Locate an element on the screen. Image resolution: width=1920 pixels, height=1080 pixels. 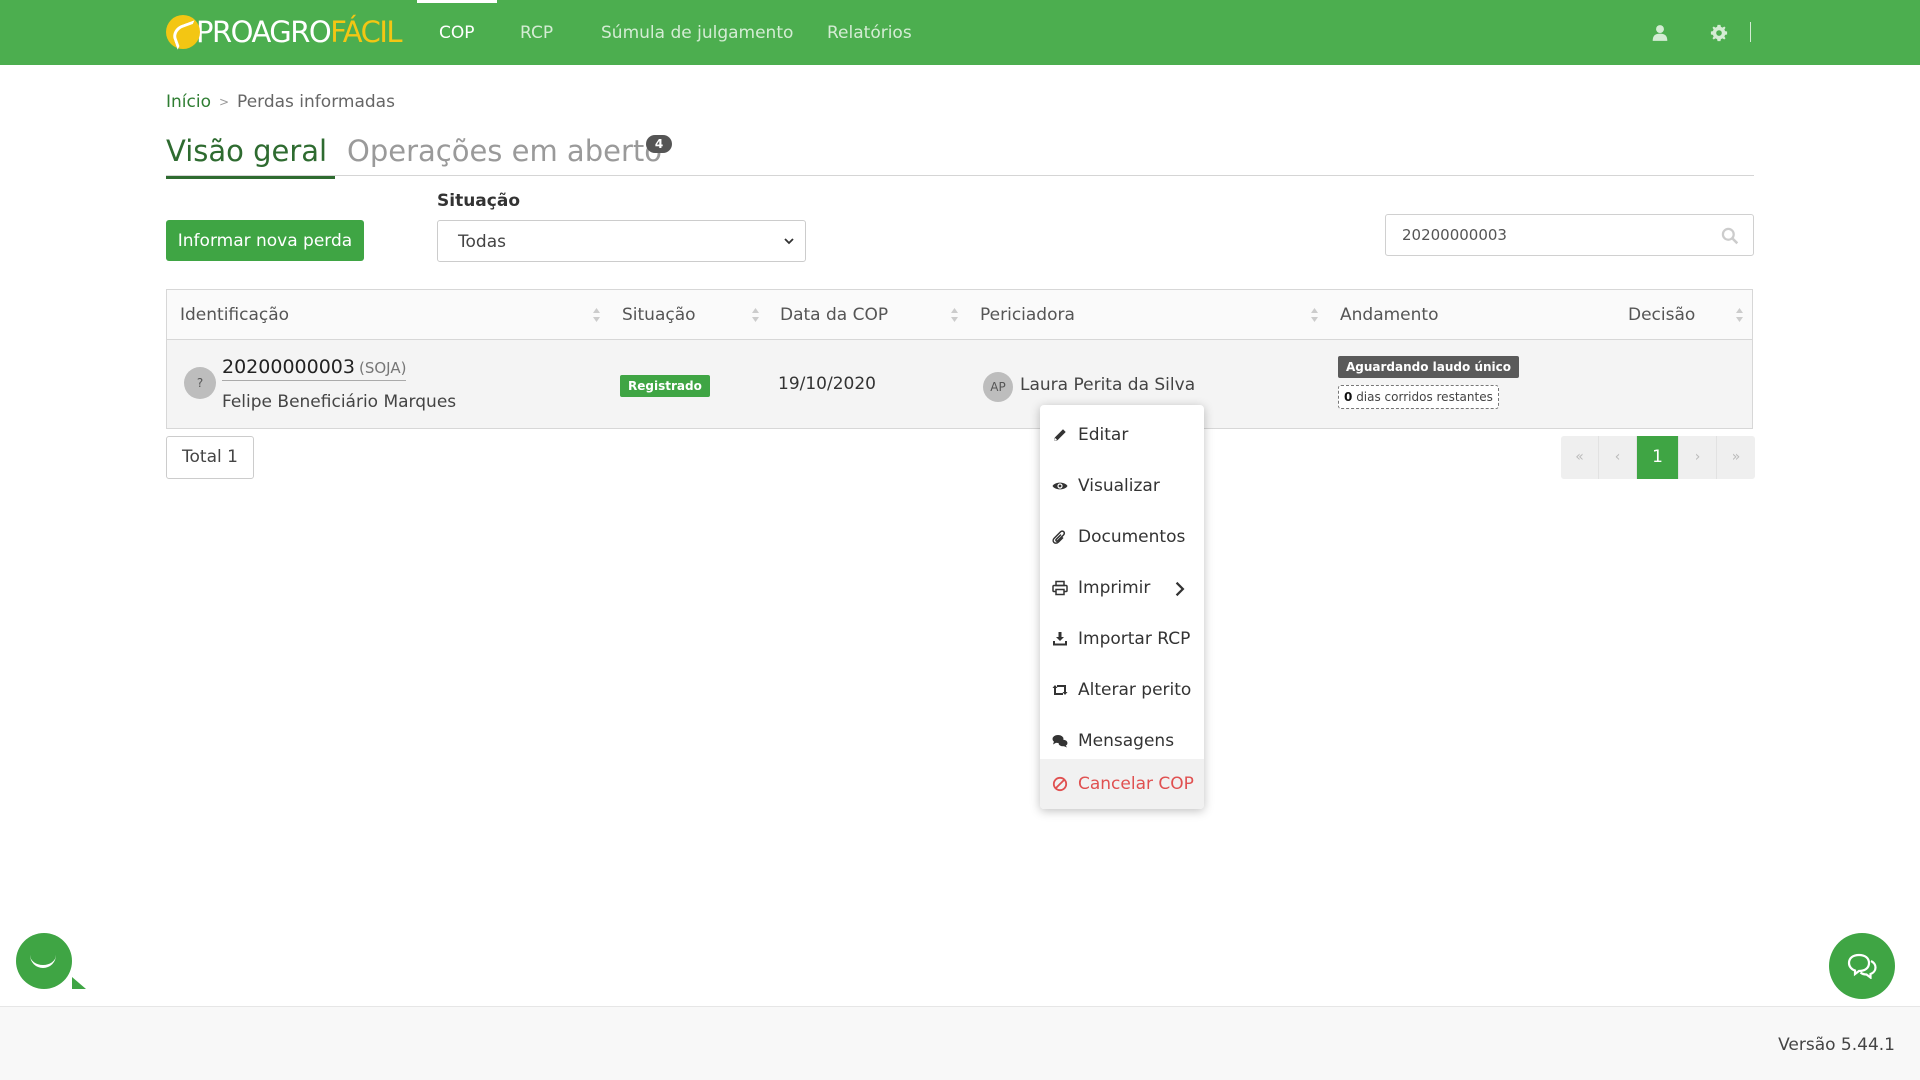
menu-item-alterar-perito: Alterar perito is located at coordinates (1122, 690).